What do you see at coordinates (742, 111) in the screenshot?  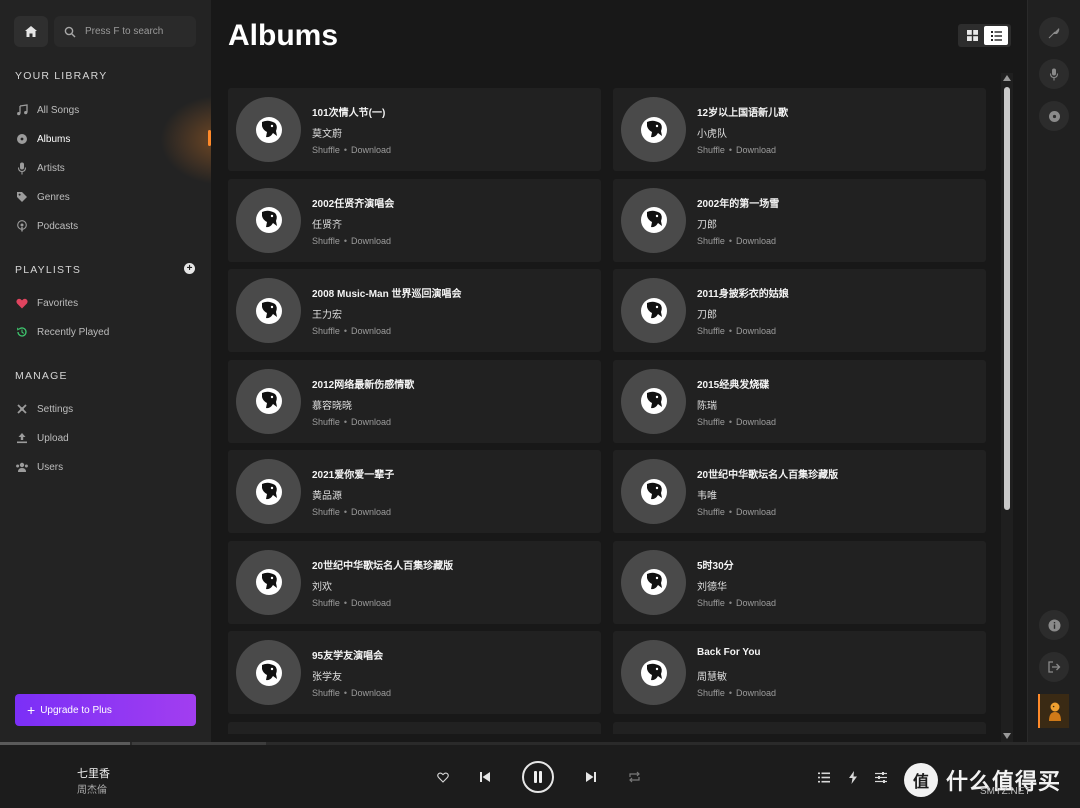 I see `album-title: 12岁以上国语新儿歌` at bounding box center [742, 111].